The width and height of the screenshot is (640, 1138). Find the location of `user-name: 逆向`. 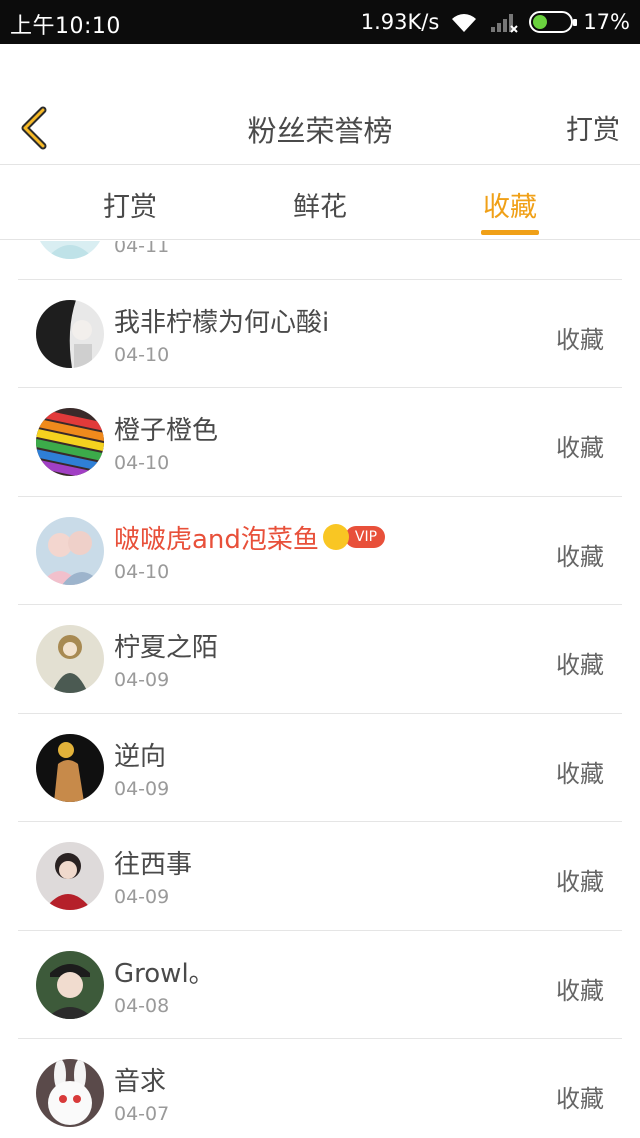

user-name: 逆向 is located at coordinates (140, 756).